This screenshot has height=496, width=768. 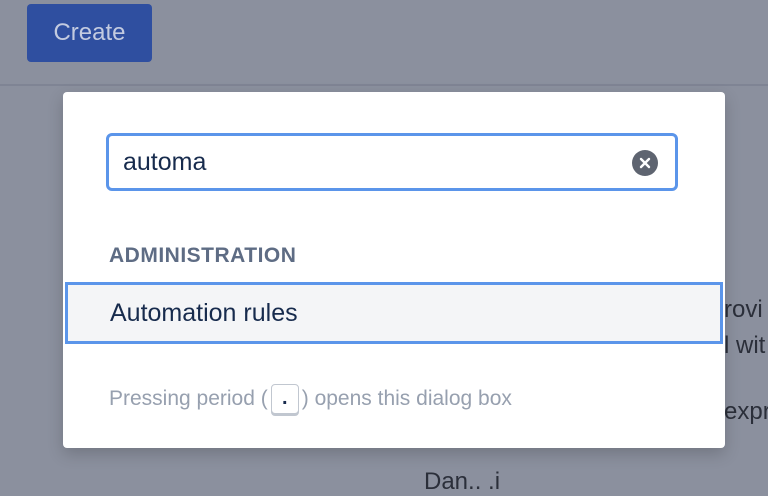 What do you see at coordinates (203, 255) in the screenshot?
I see `section-heading: ADMINISTRATION` at bounding box center [203, 255].